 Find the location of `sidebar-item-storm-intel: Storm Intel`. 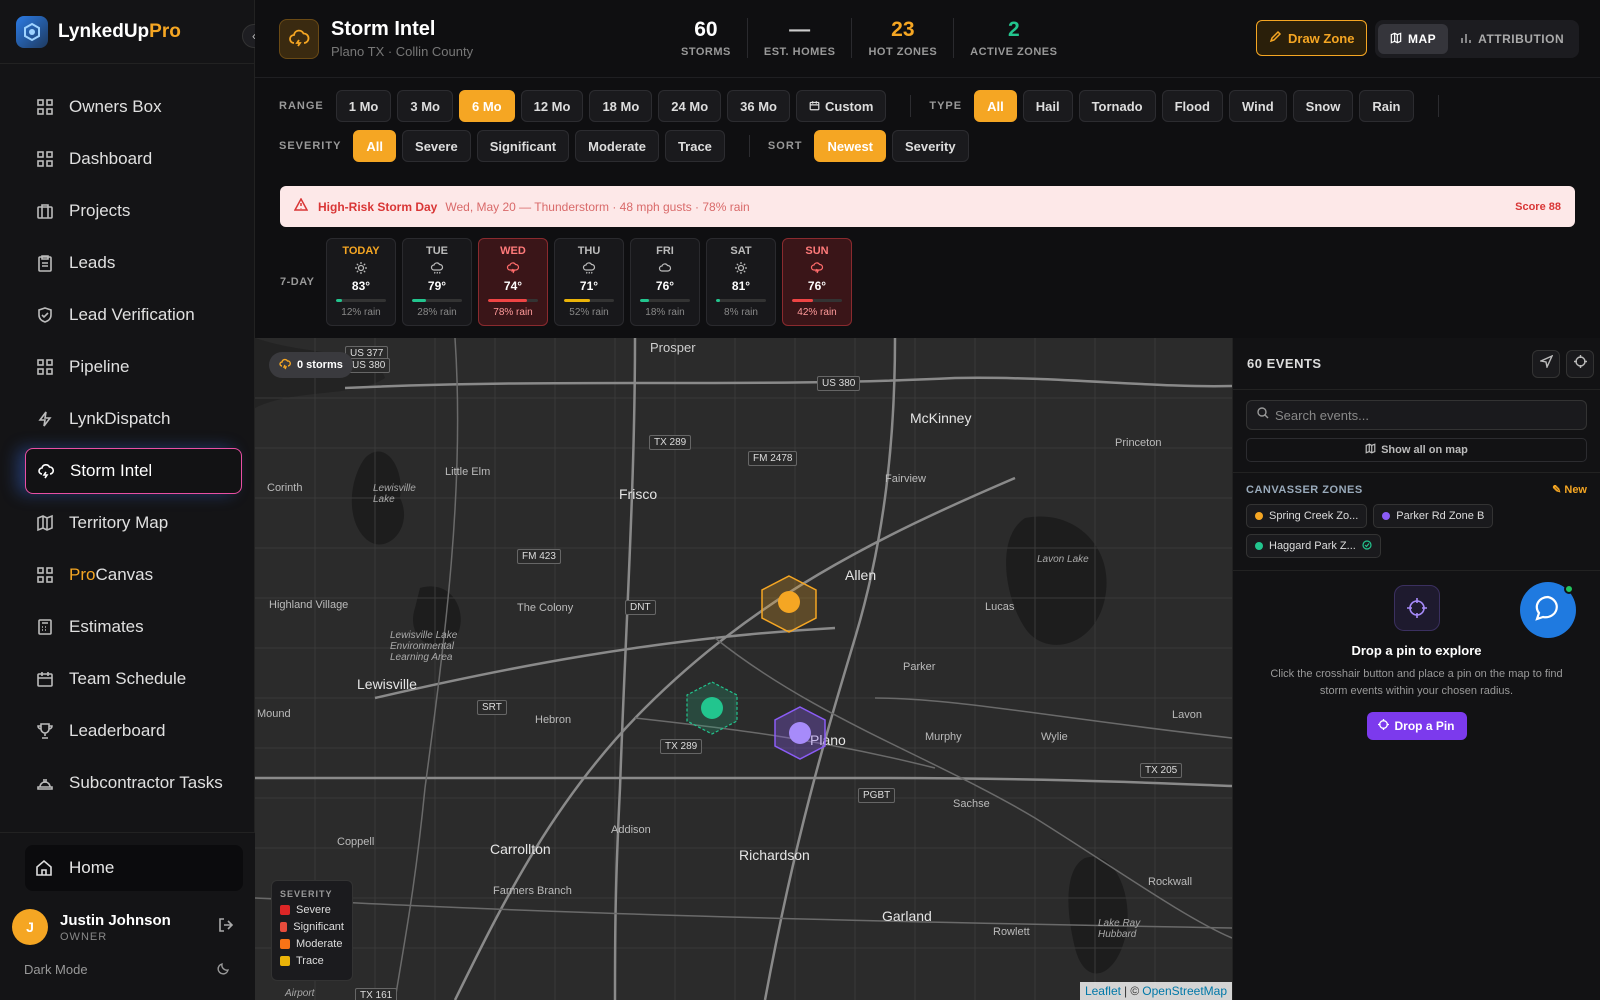

sidebar-item-storm-intel: Storm Intel is located at coordinates (133, 471).